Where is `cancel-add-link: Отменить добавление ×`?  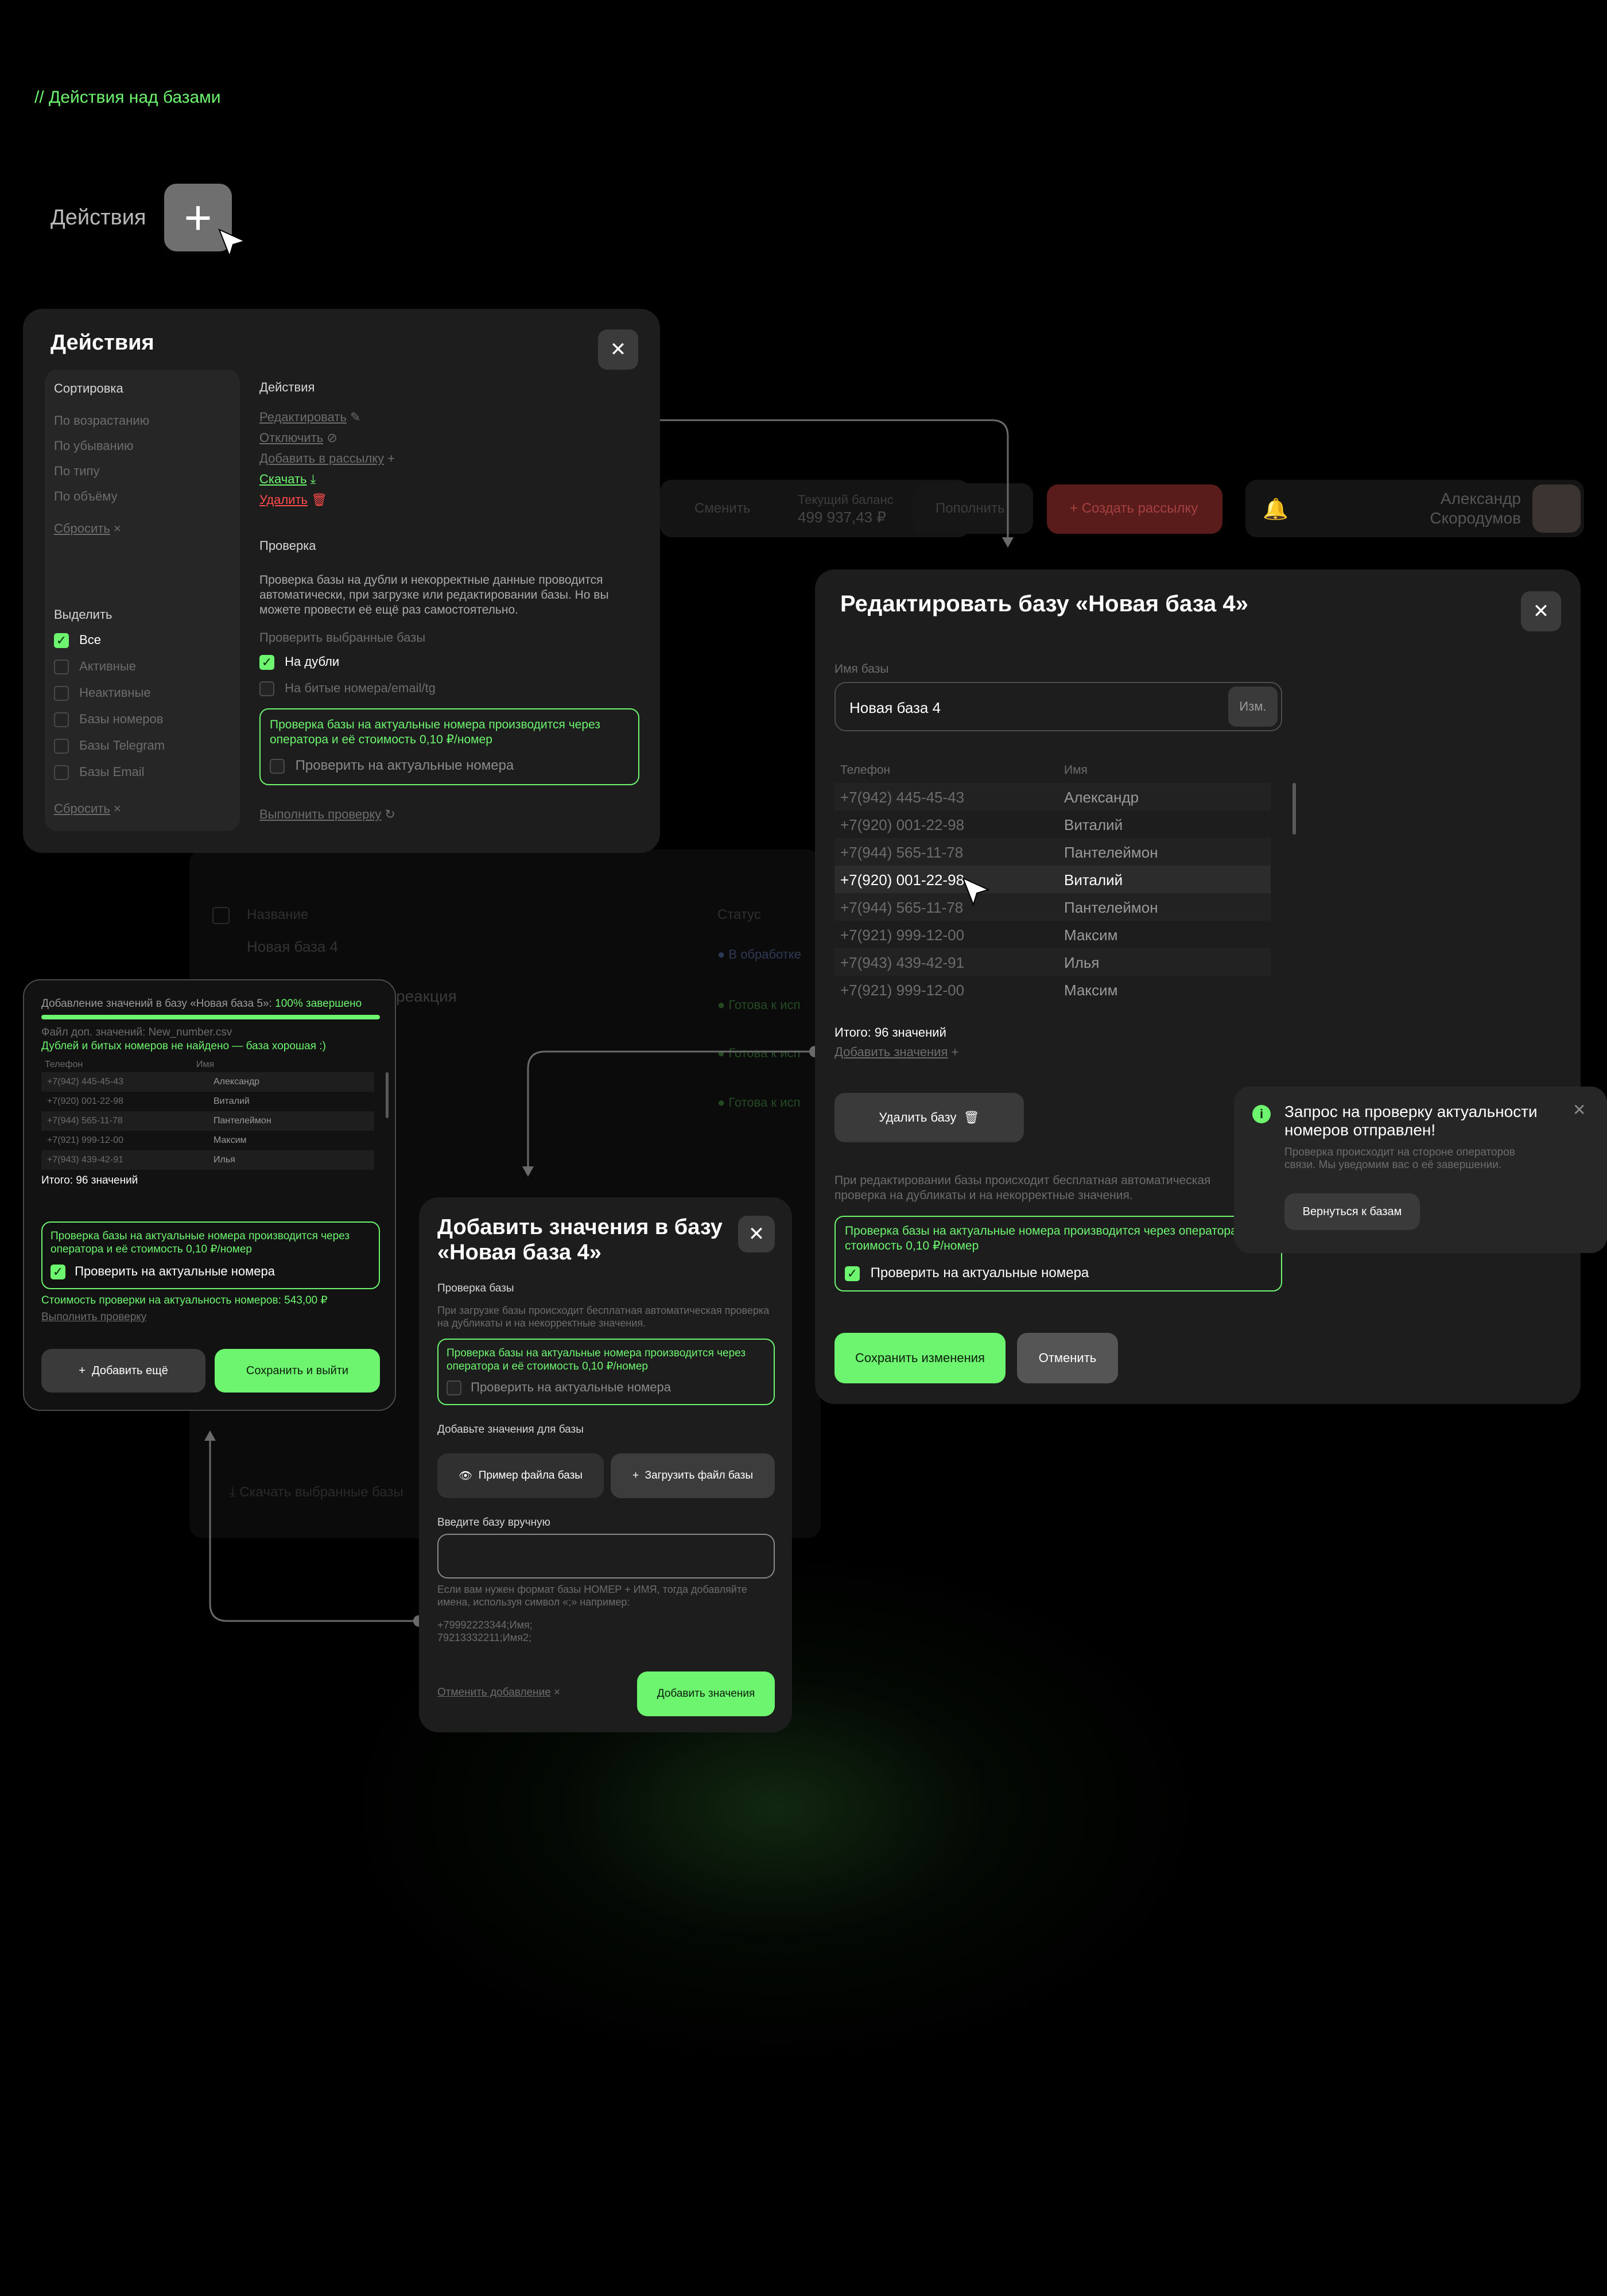 cancel-add-link: Отменить добавление × is located at coordinates (498, 1692).